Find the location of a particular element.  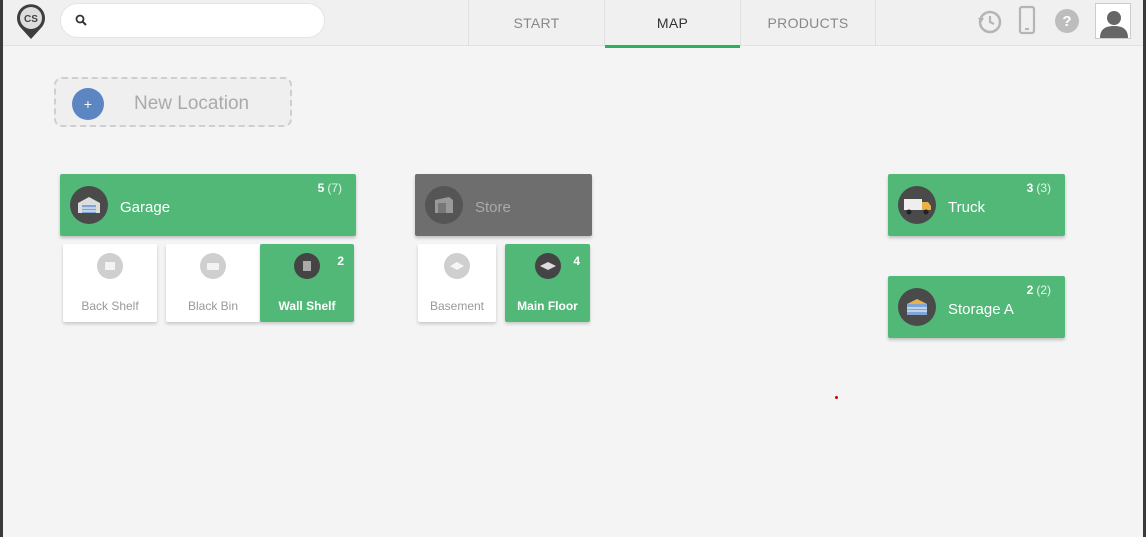

sublocation-card-wall-shelf: 2 Wall Shelf is located at coordinates (307, 283).